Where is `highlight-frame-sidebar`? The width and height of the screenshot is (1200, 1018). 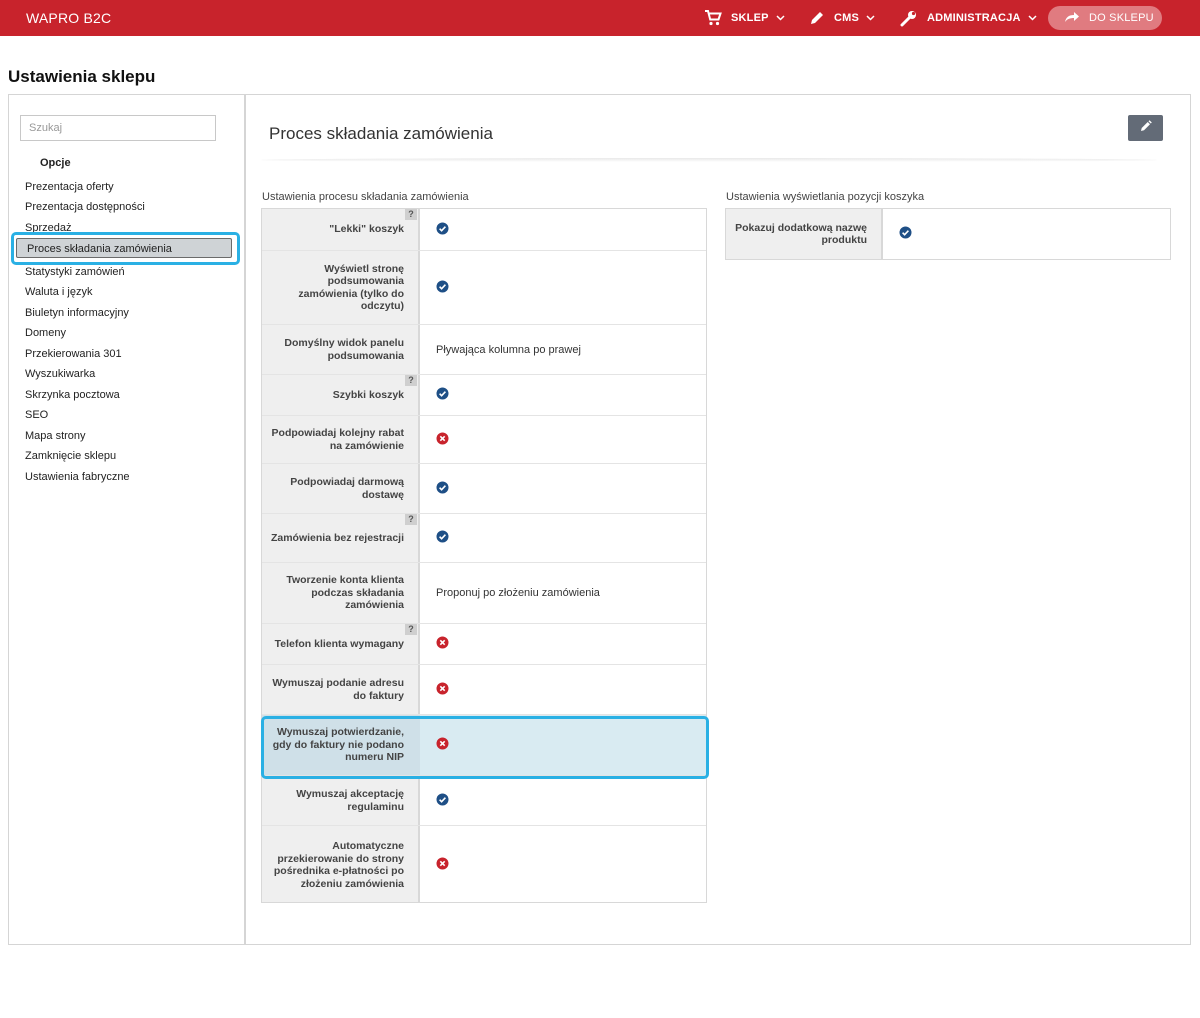 highlight-frame-sidebar is located at coordinates (125, 248).